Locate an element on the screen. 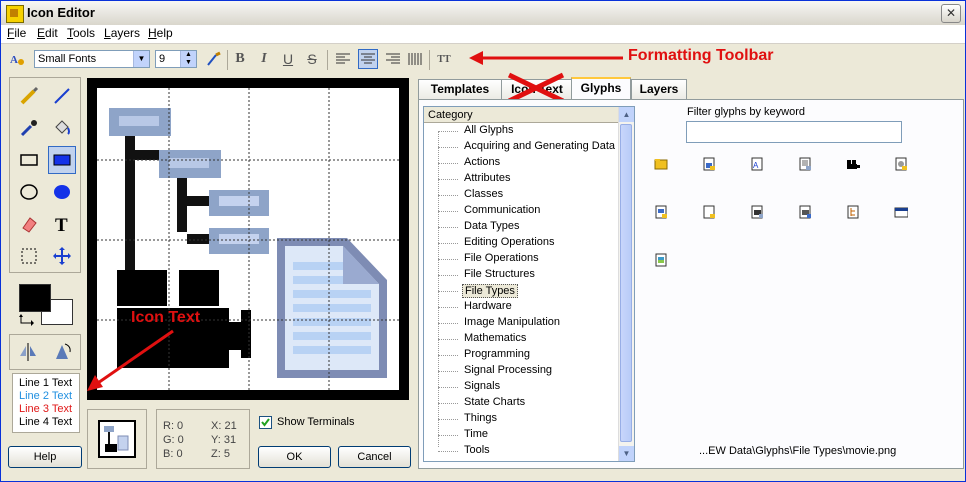 The width and height of the screenshot is (966, 482). eraser-icon is located at coordinates (29, 224).